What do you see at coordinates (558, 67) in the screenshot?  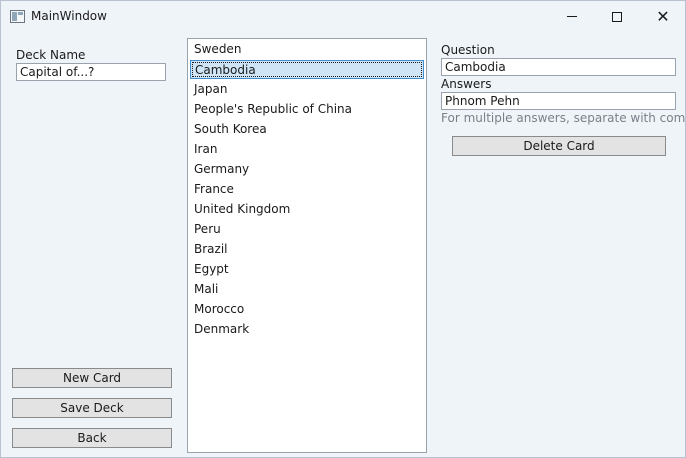 I see `question-input: Cambodia` at bounding box center [558, 67].